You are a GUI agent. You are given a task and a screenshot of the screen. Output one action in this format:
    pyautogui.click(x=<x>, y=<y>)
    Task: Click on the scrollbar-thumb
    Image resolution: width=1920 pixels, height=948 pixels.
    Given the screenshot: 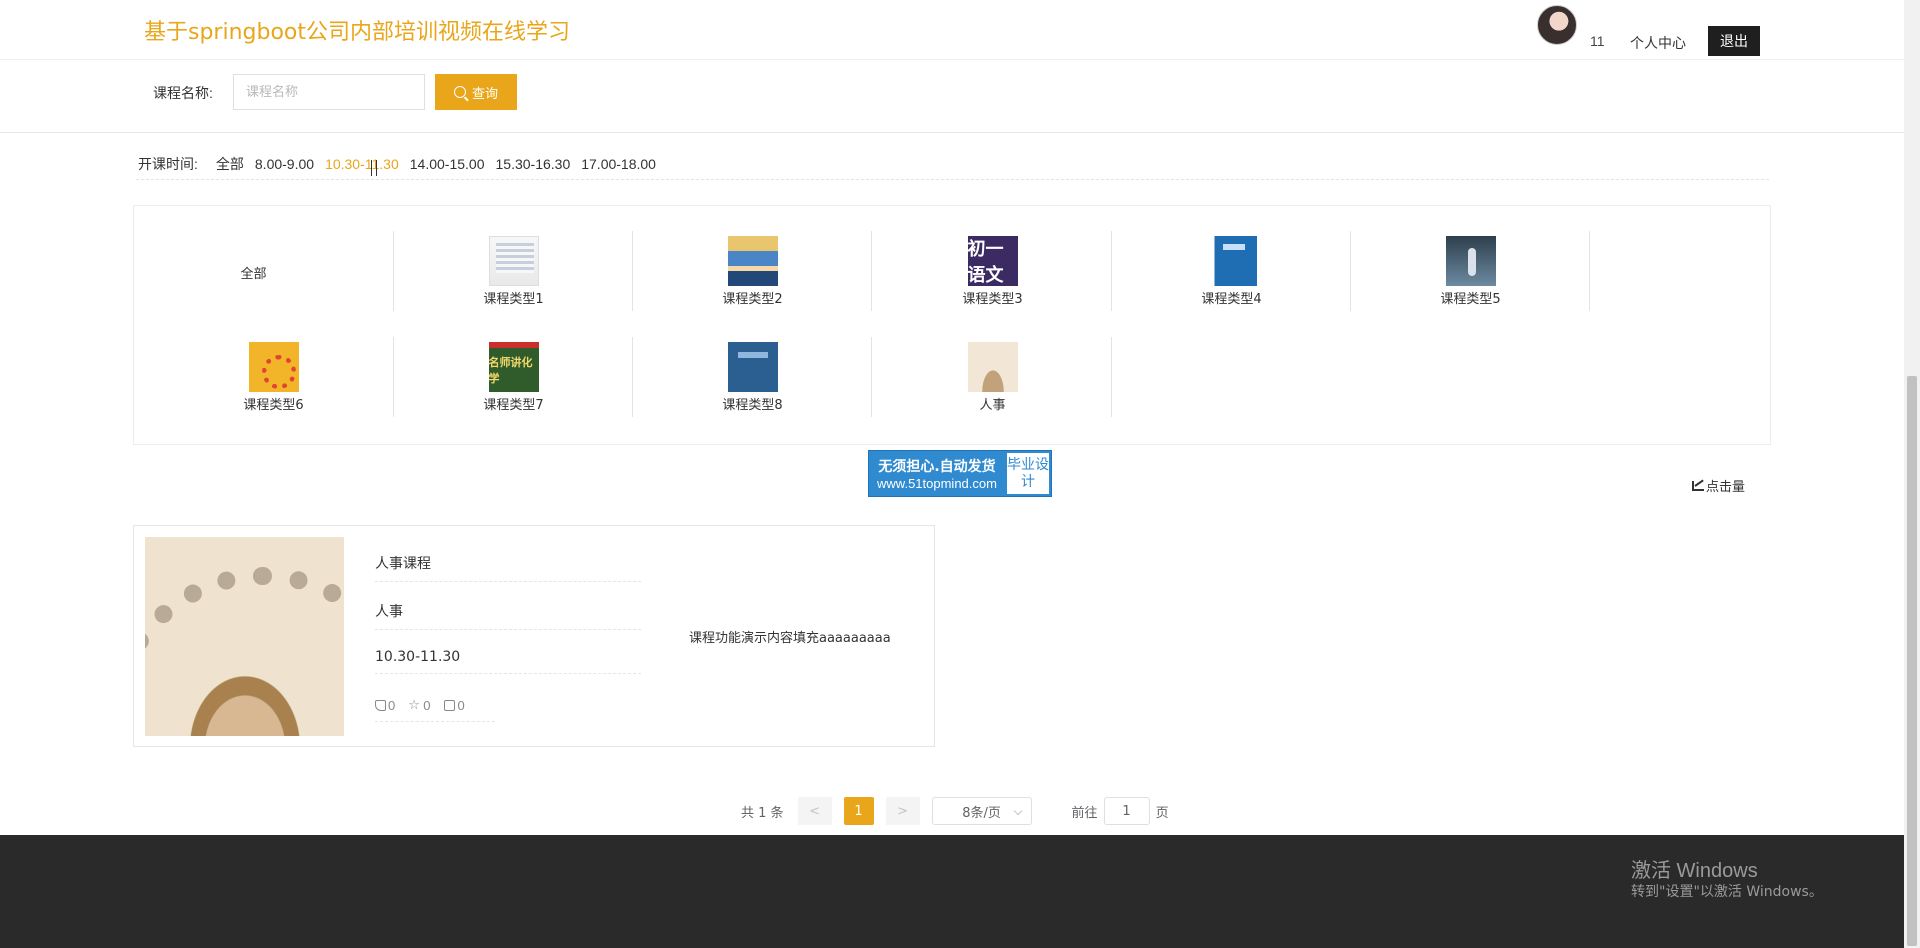 What is the action you would take?
    pyautogui.click(x=1912, y=661)
    